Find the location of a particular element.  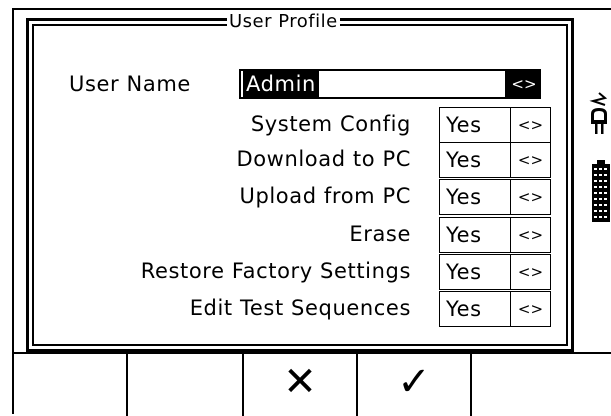

username-label: User Name is located at coordinates (130, 84).